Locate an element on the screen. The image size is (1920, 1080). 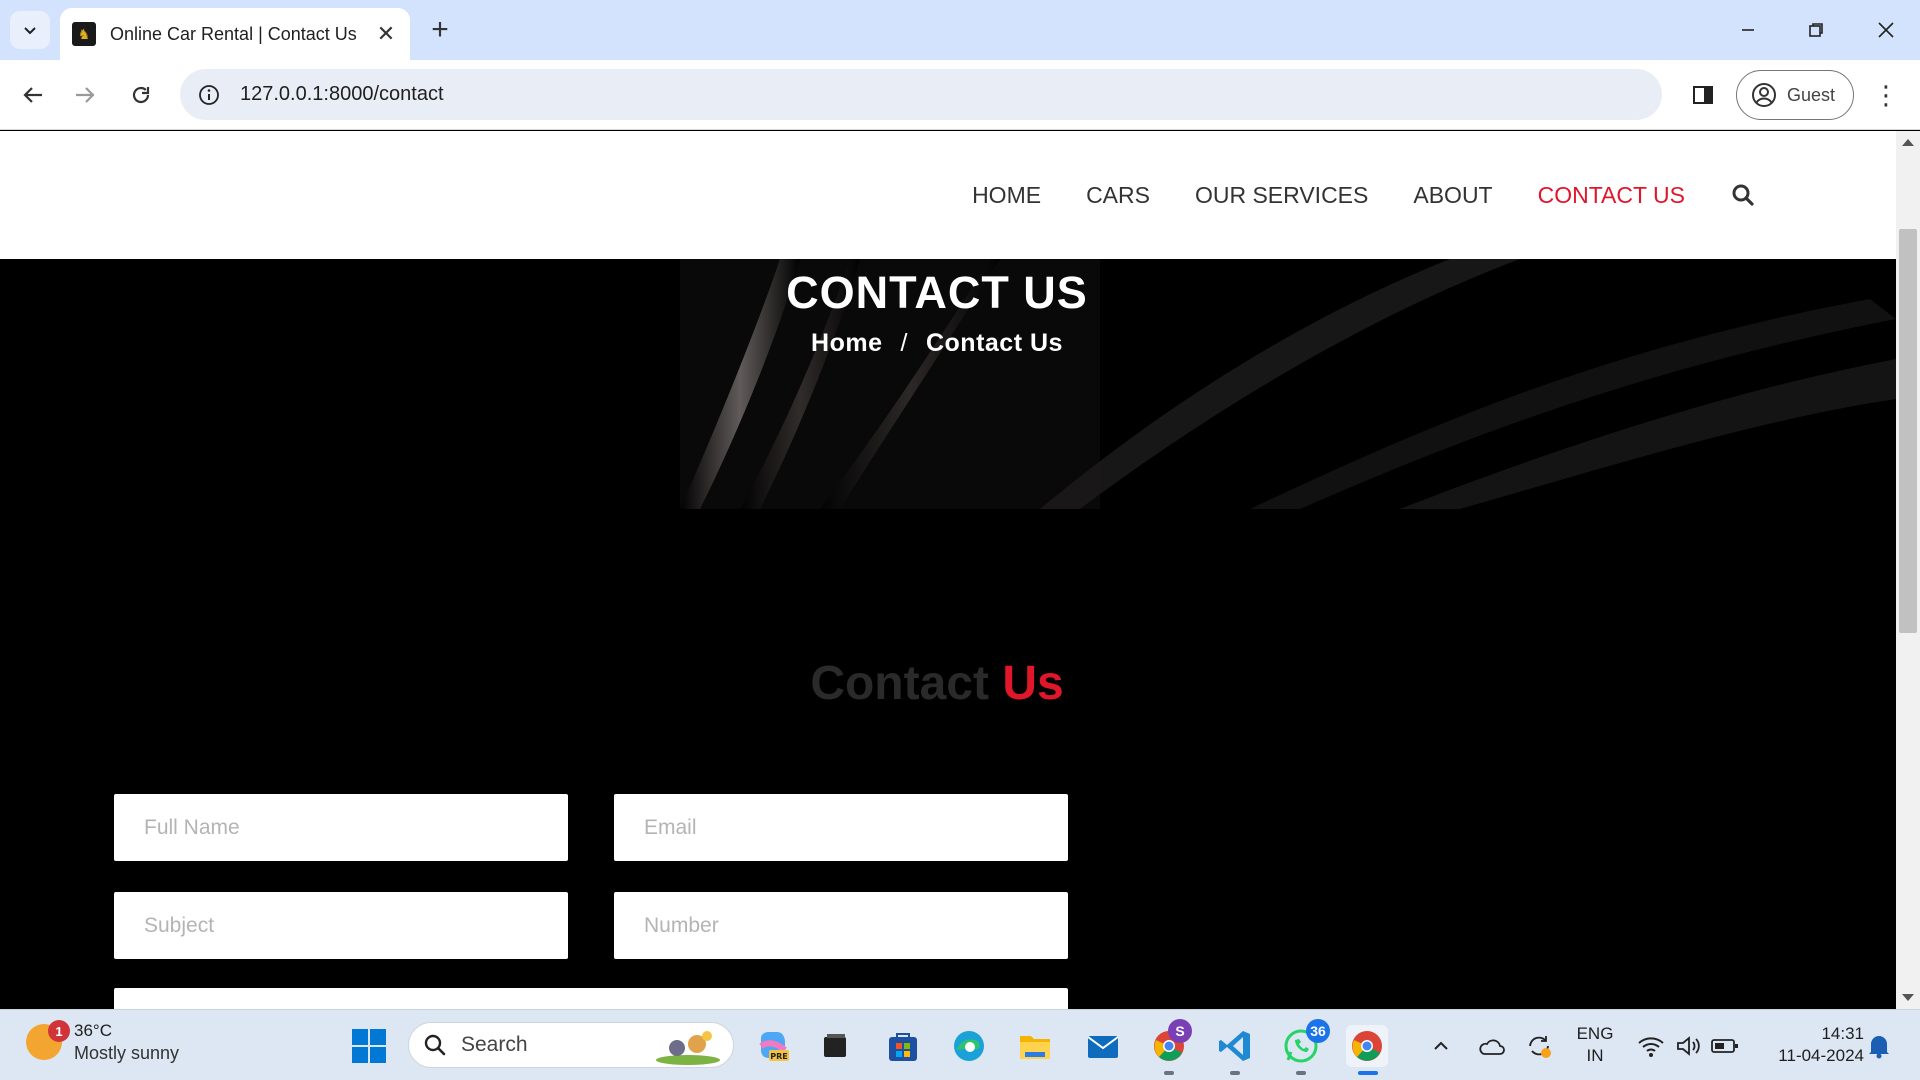
reload-icon is located at coordinates (141, 95).